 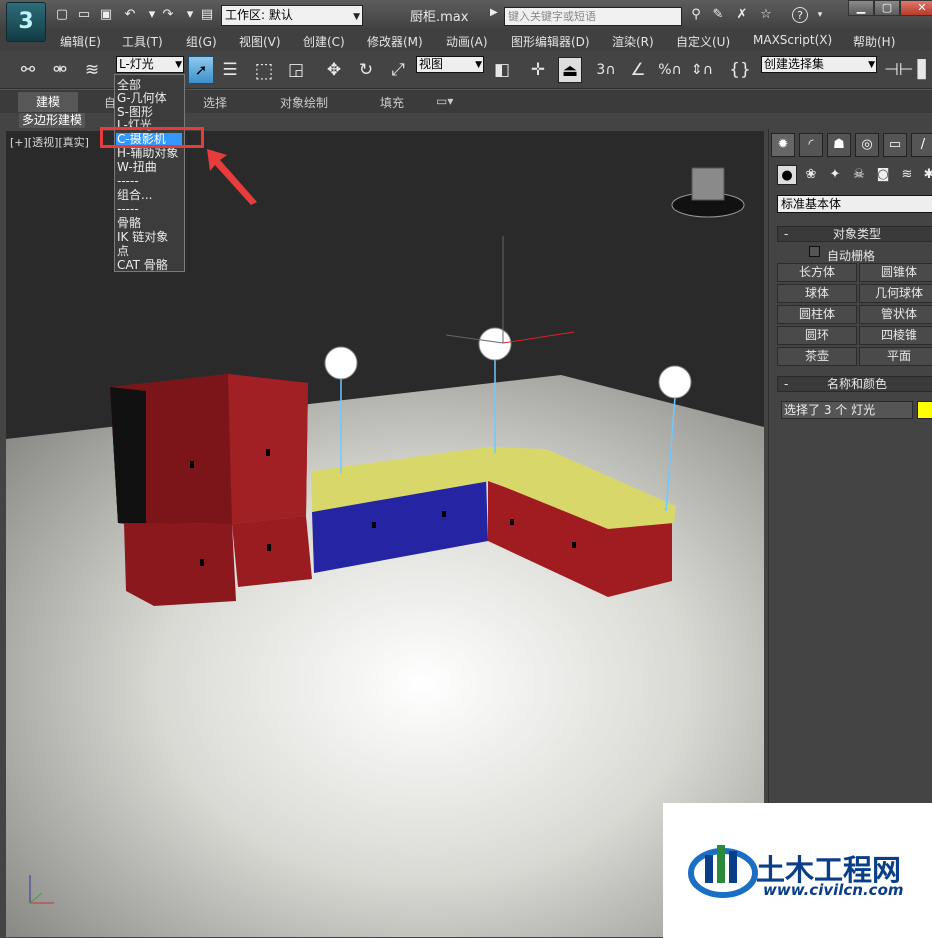 What do you see at coordinates (538, 70) in the screenshot?
I see `select-manipulate-icon: ✛` at bounding box center [538, 70].